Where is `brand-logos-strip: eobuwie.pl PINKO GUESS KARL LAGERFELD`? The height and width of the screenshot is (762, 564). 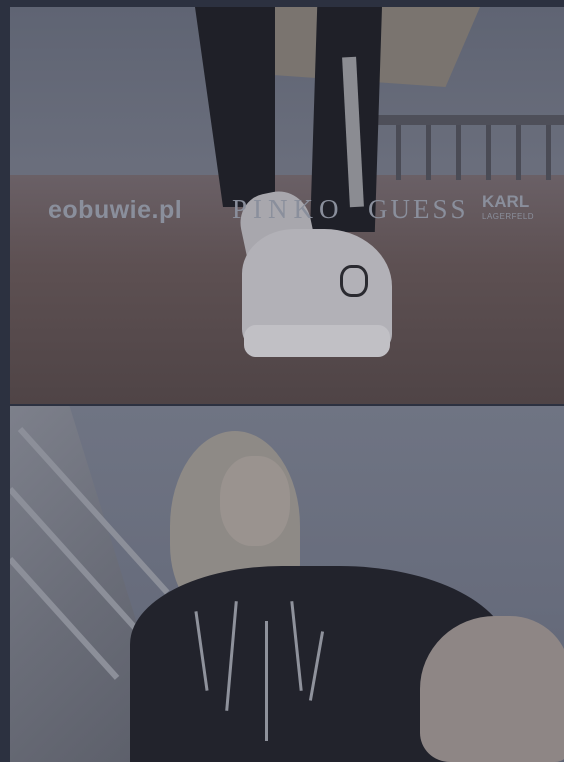 brand-logos-strip: eobuwie.pl PINKO GUESS KARL LAGERFELD is located at coordinates (287, 210).